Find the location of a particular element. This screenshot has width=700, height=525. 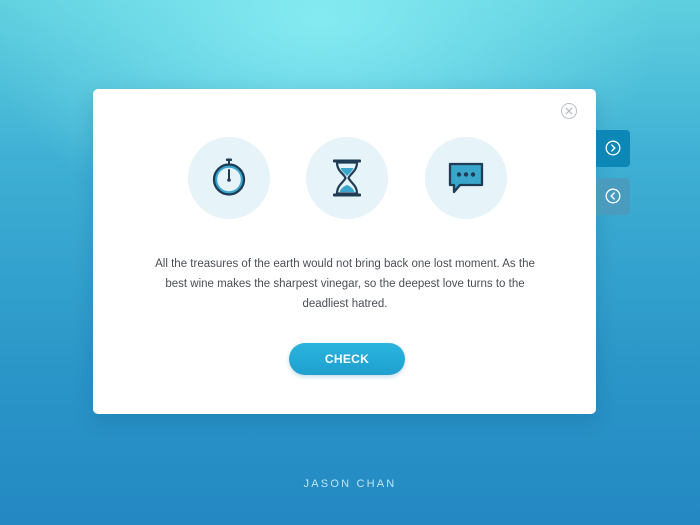

next-button is located at coordinates (613, 148).